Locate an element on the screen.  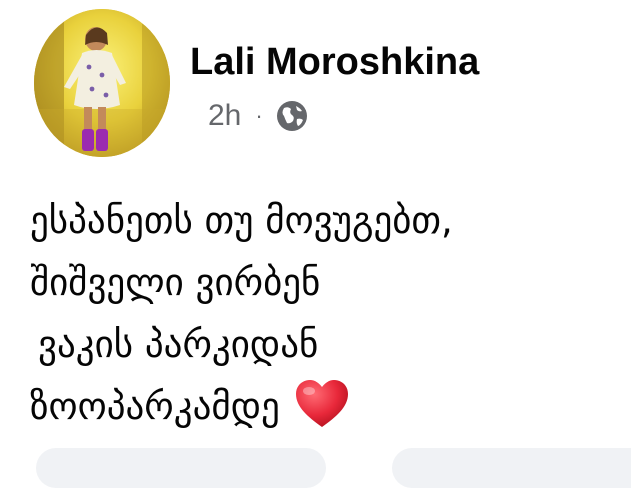
post-text-line-4: ზოოპარკამდე is located at coordinates (330, 407).